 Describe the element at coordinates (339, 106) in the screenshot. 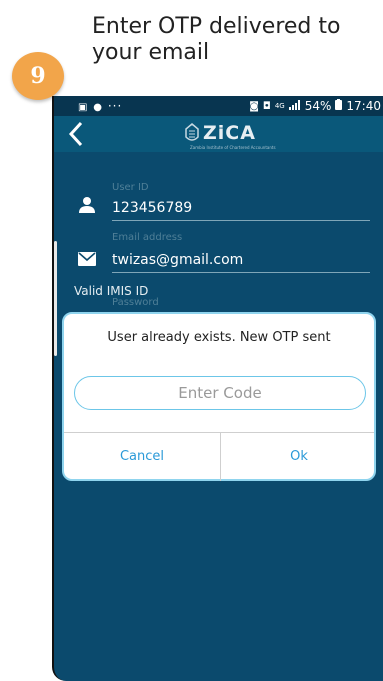

I see `battery-icon` at that location.